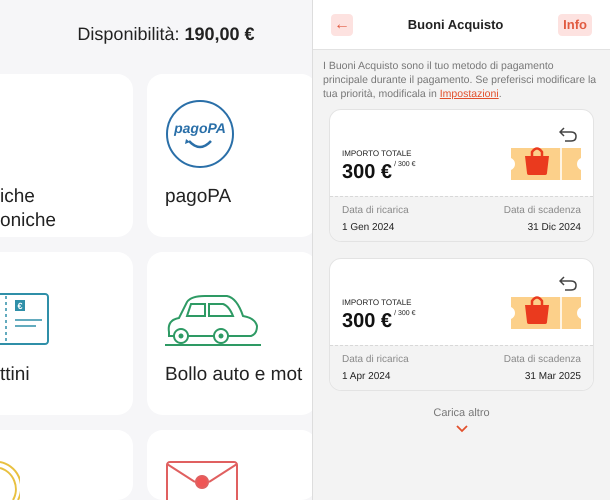 Image resolution: width=610 pixels, height=500 pixels. Describe the element at coordinates (554, 228) in the screenshot. I see `expiry-date: 31 Dic 2024` at that location.